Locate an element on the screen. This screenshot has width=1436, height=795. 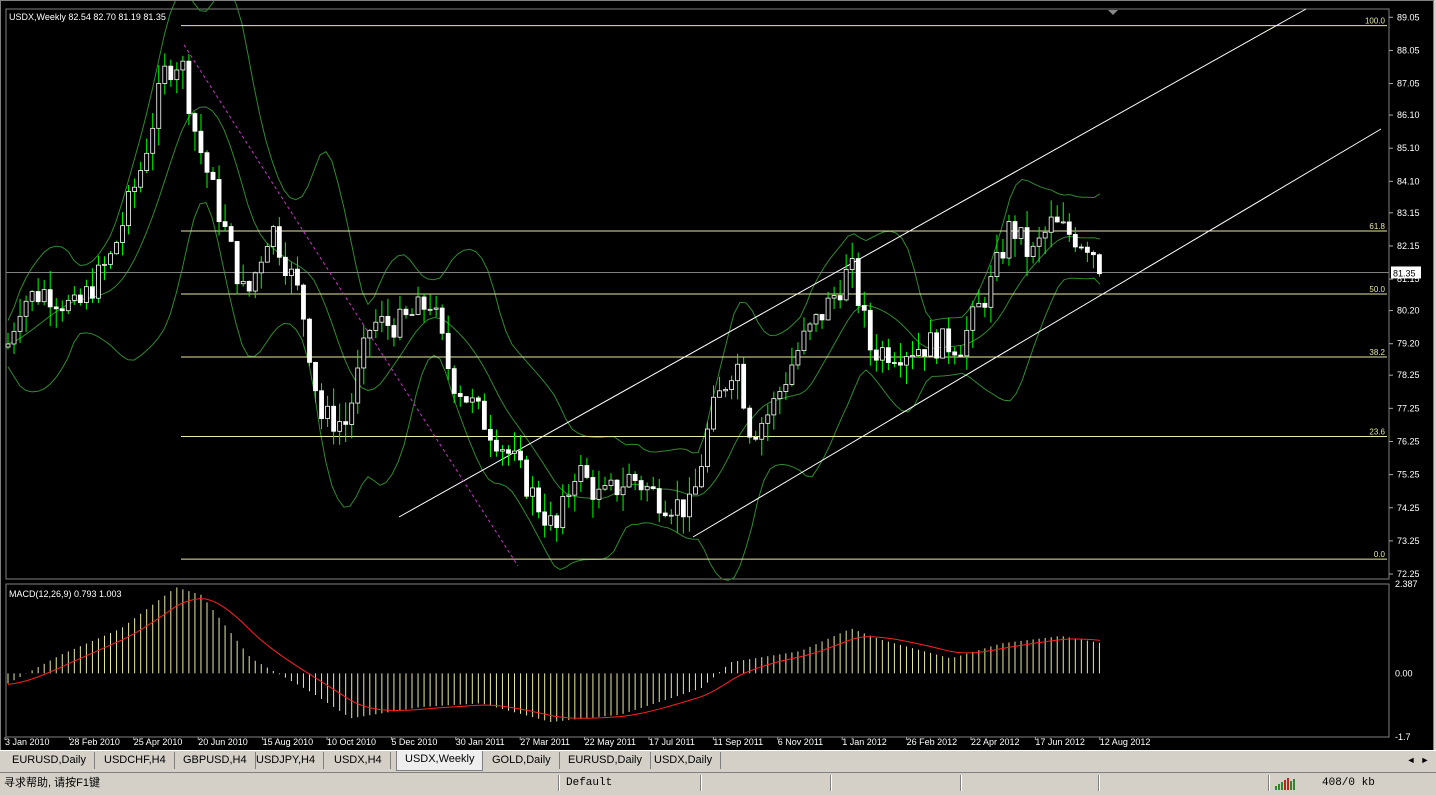
date-axis-label: 1 Jan 2012 is located at coordinates (864, 742).